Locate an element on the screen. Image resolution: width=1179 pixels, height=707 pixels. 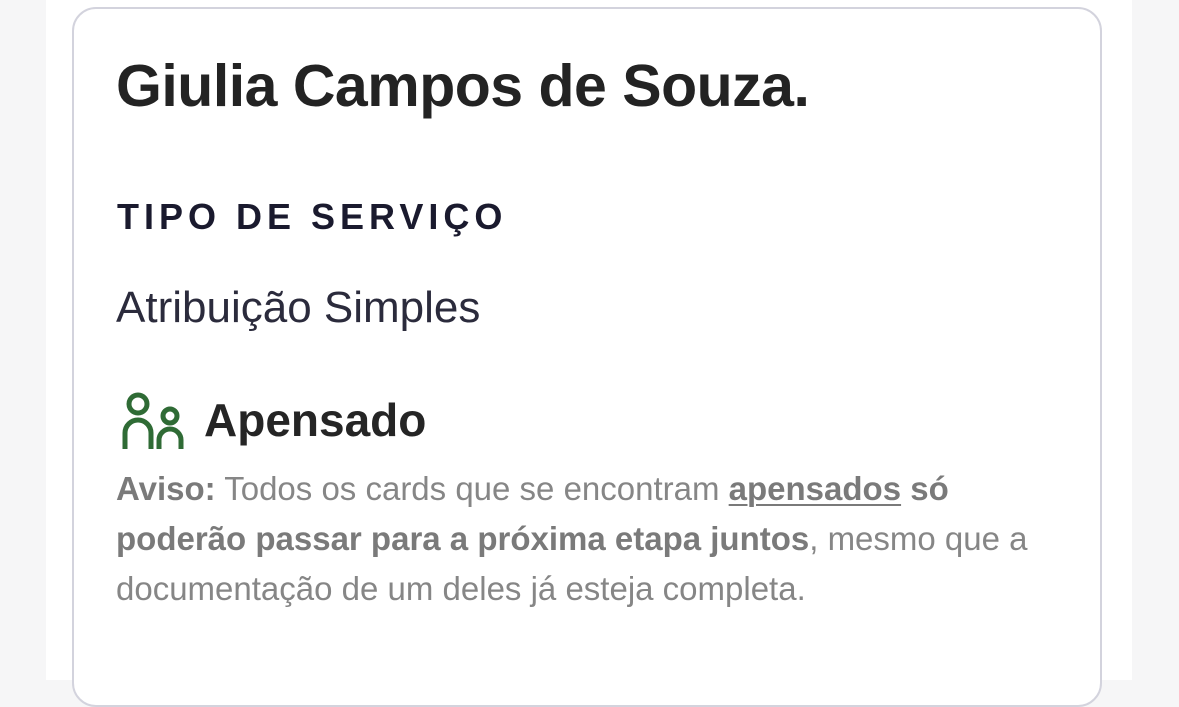
people-icon is located at coordinates (153, 420).